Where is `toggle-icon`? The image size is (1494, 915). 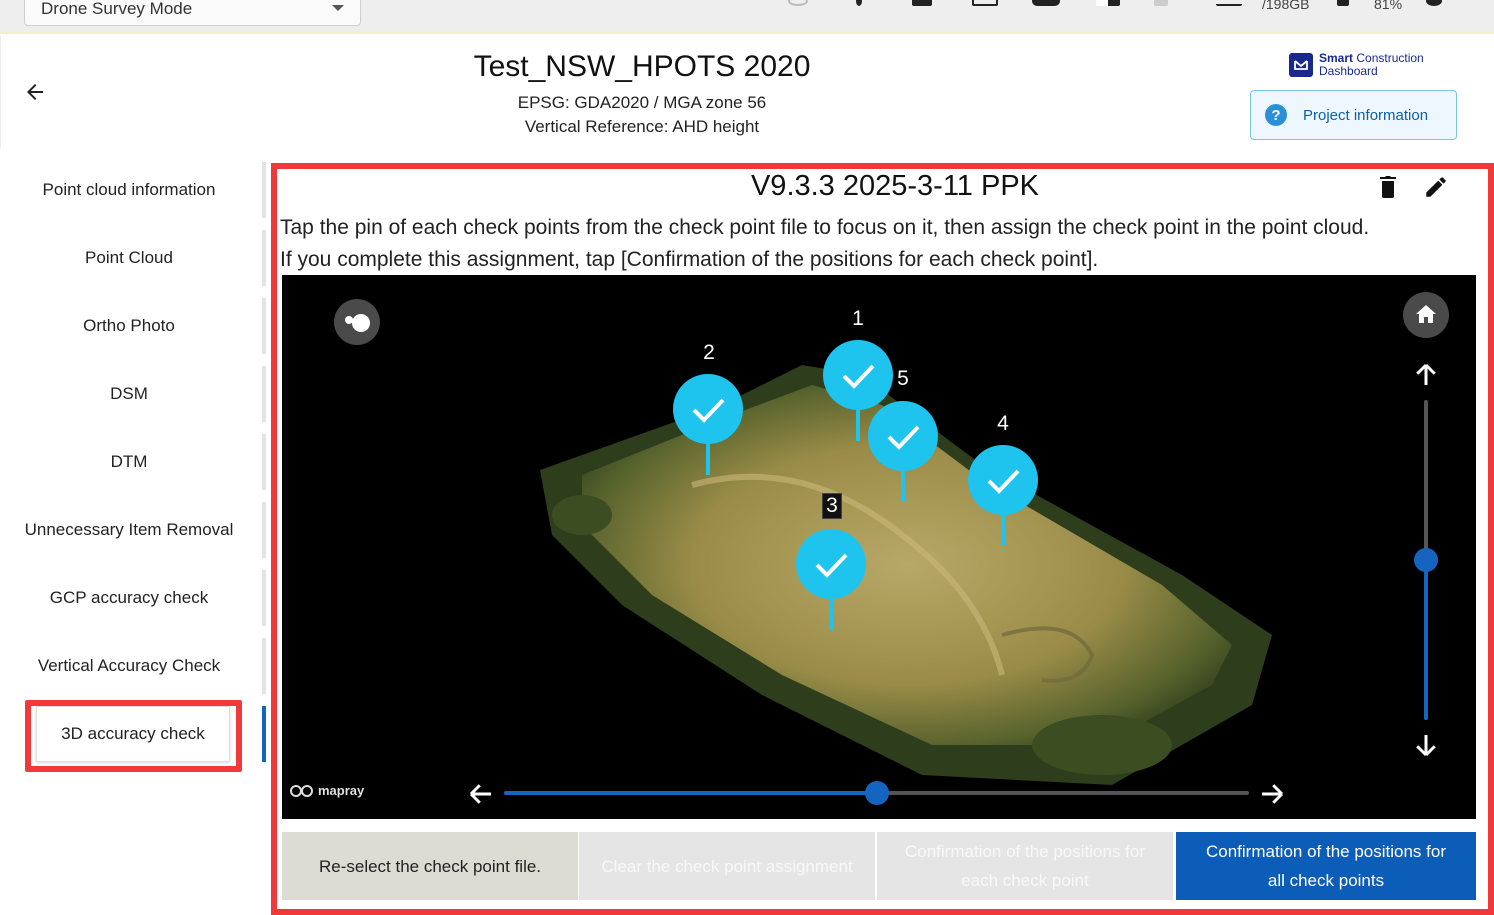
toggle-icon is located at coordinates (357, 323).